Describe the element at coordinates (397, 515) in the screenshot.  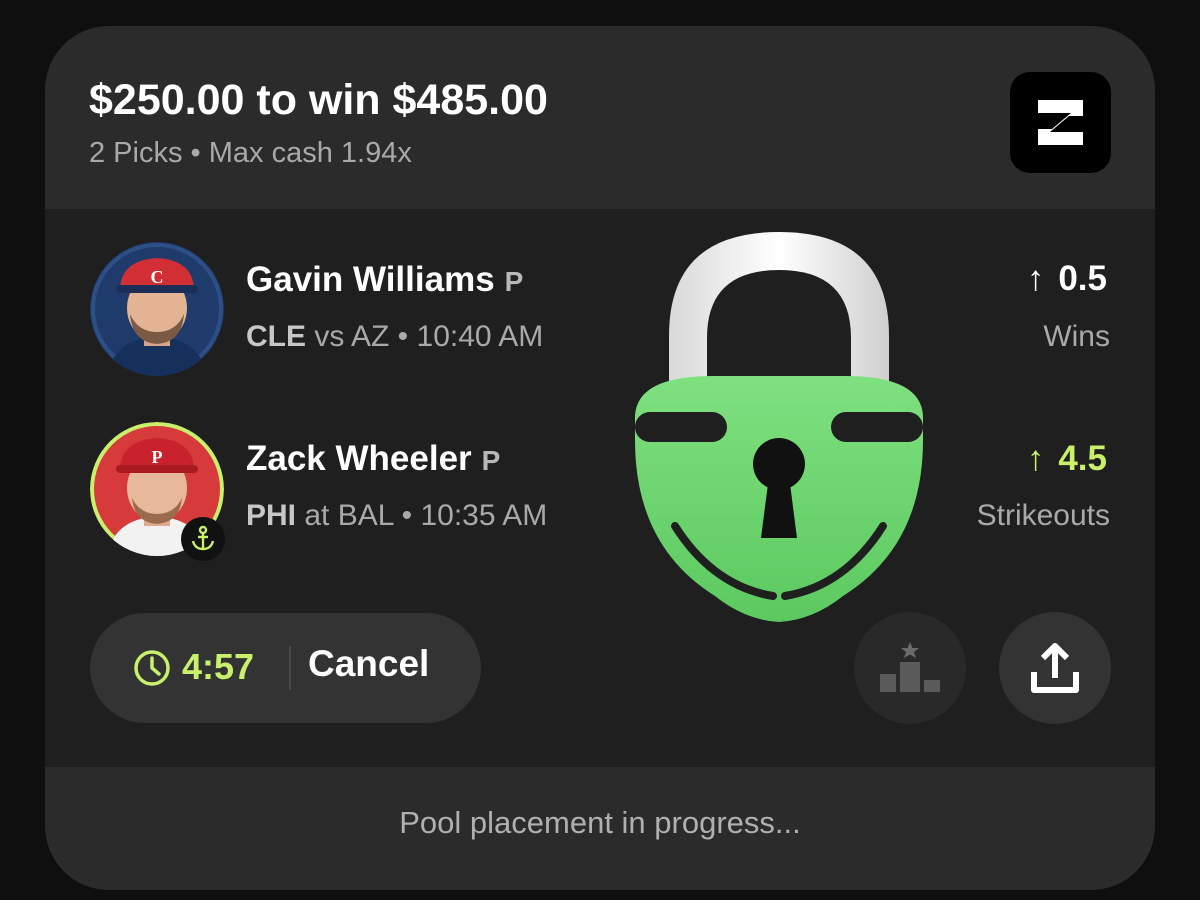
I see `player-matchup: PHI at BAL • 10:35 AM` at that location.